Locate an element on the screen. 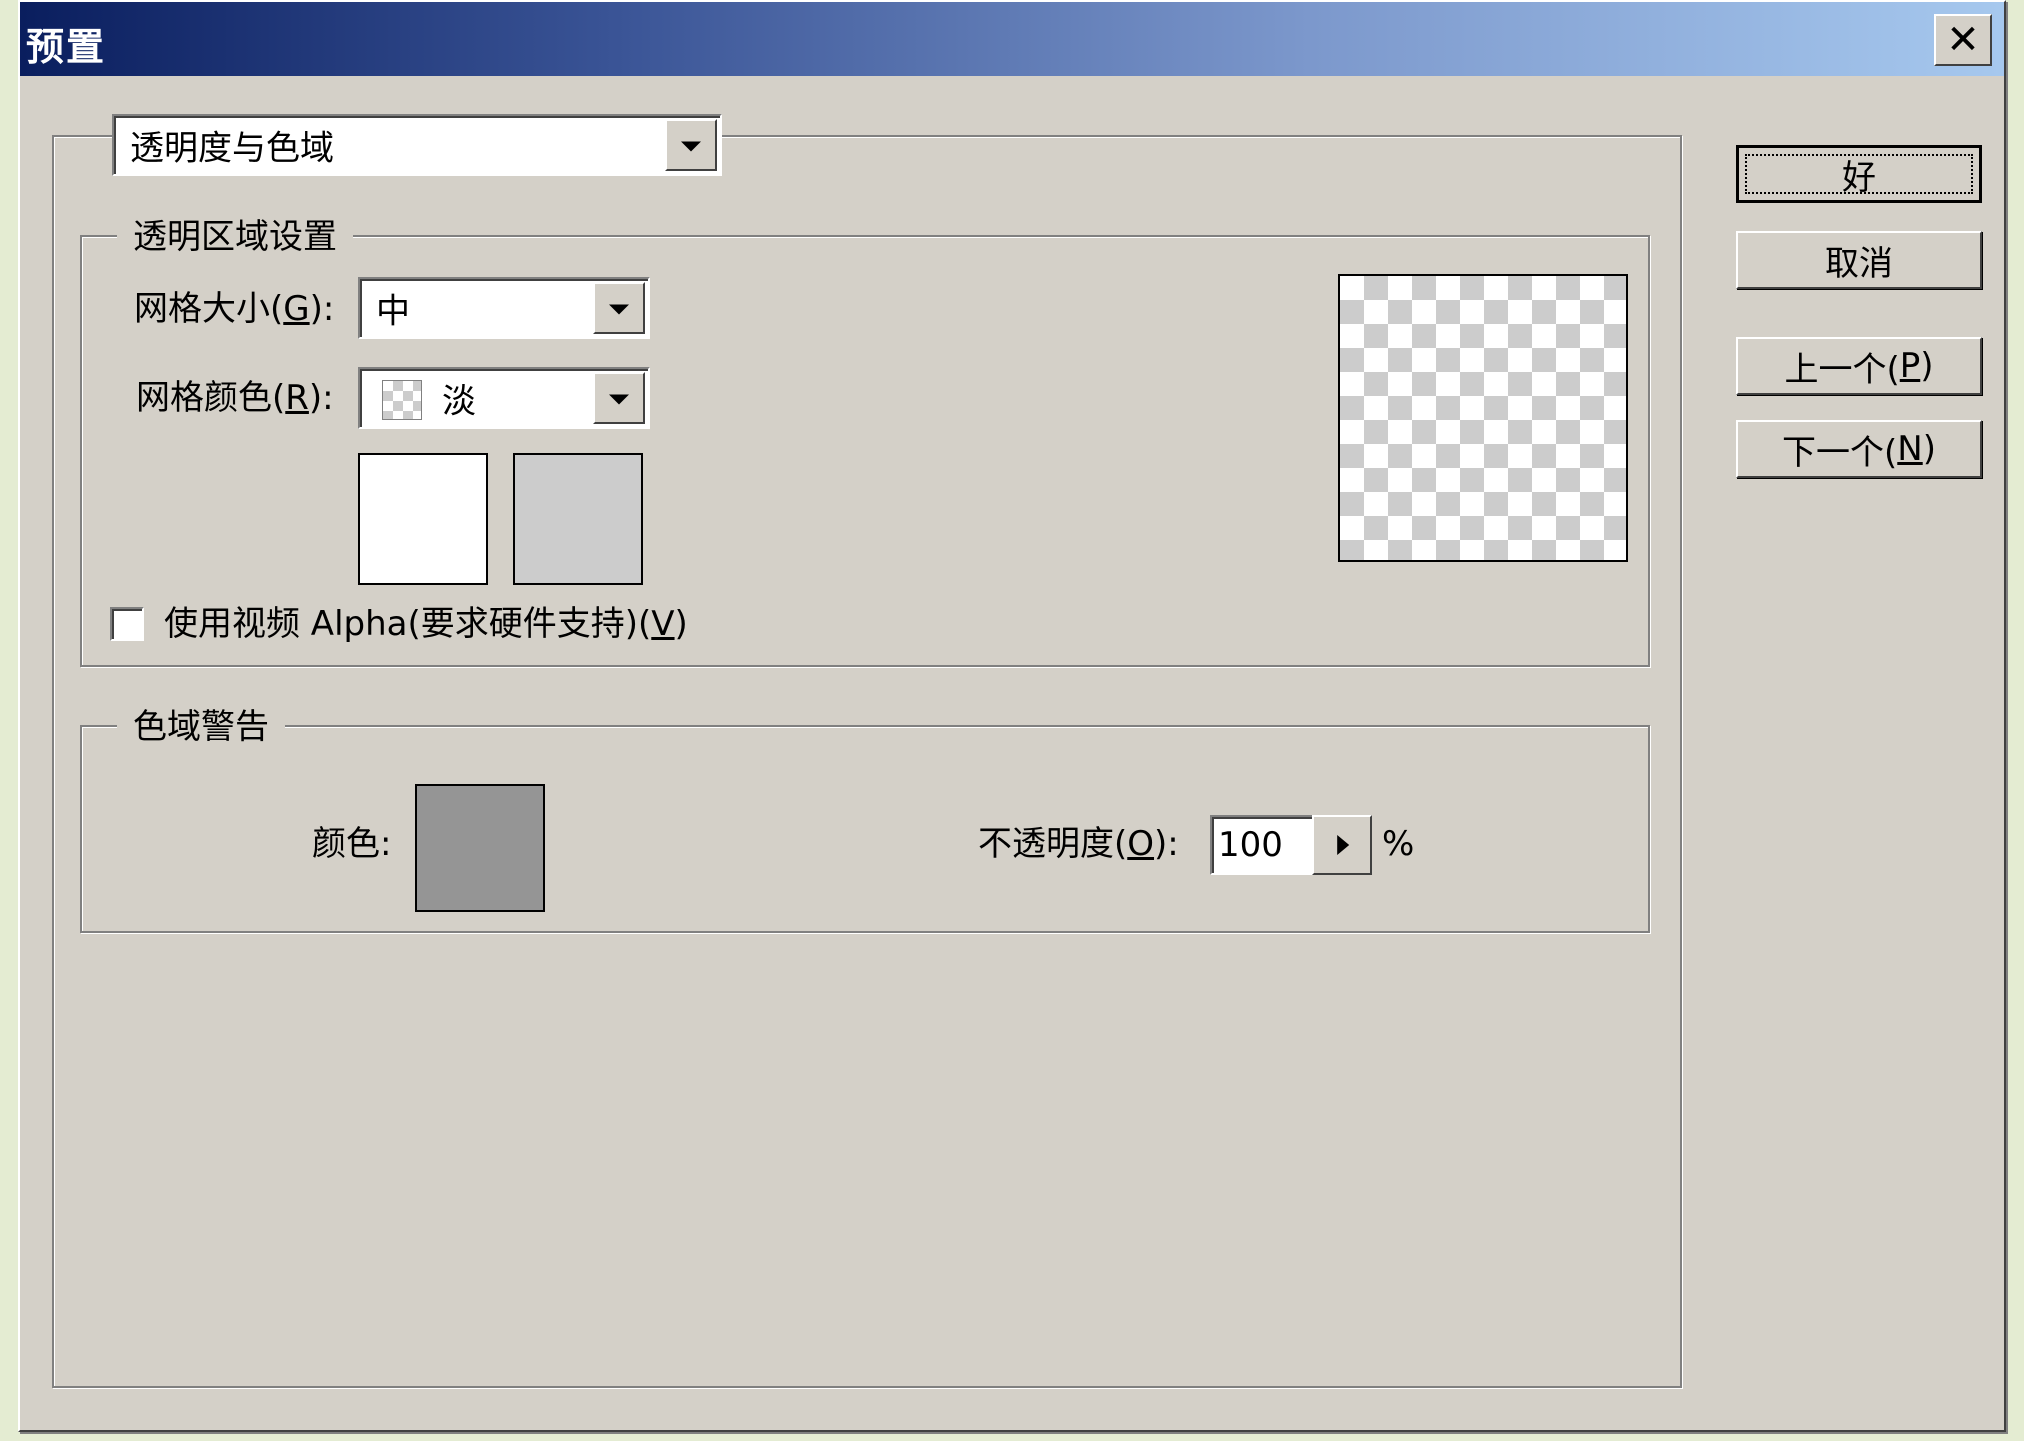 This screenshot has height=1441, width=2024. grid-color-select: 淡 is located at coordinates (504, 398).